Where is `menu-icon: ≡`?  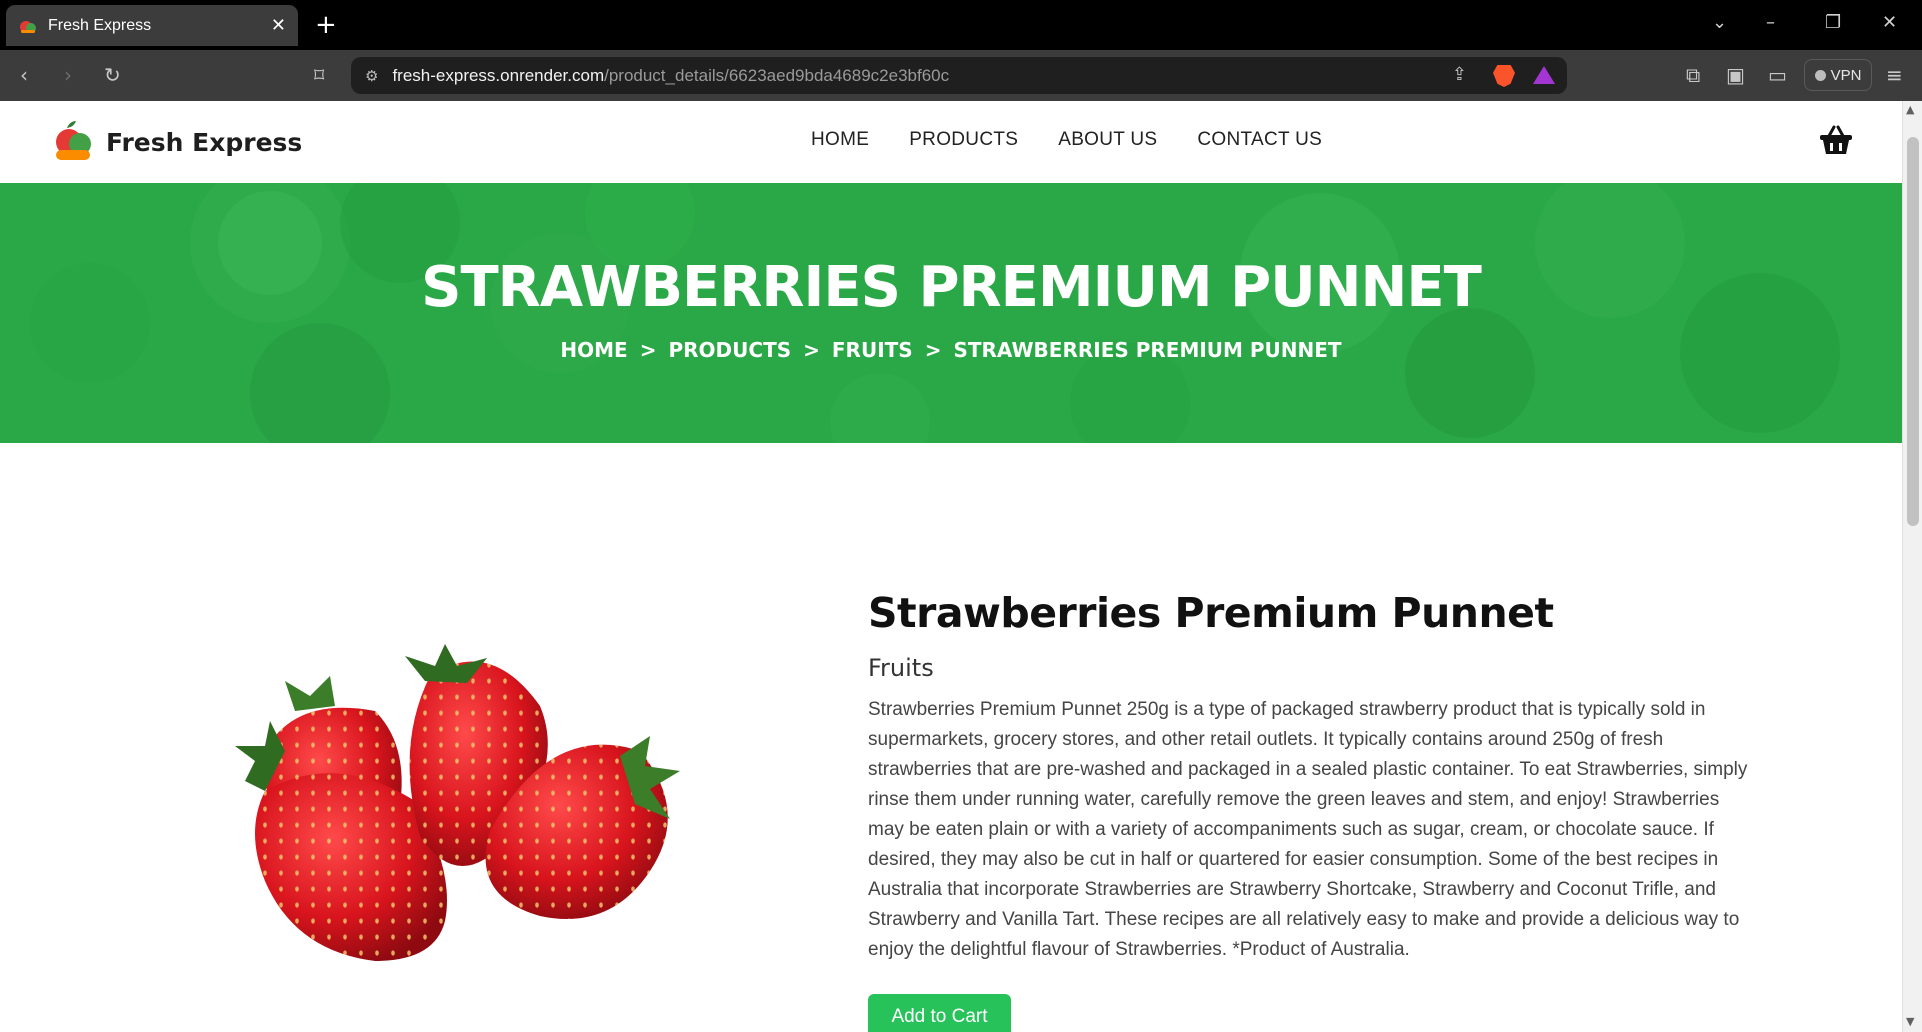
menu-icon: ≡ is located at coordinates (1894, 75).